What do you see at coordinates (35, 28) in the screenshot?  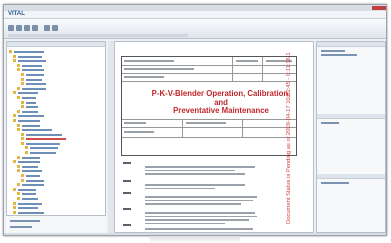 I see `home-icon` at bounding box center [35, 28].